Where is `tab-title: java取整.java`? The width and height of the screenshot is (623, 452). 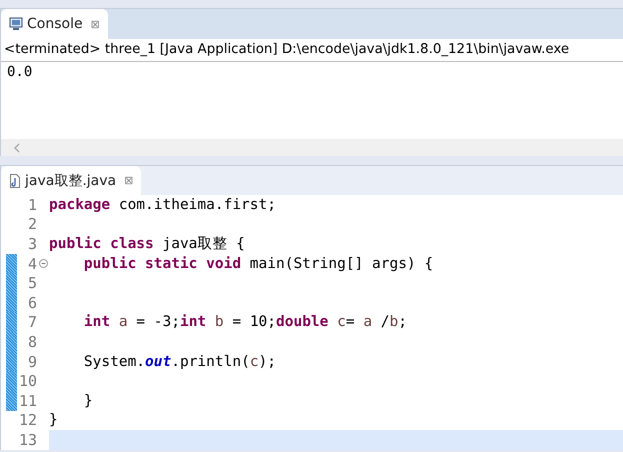
tab-title: java取整.java is located at coordinates (70, 181).